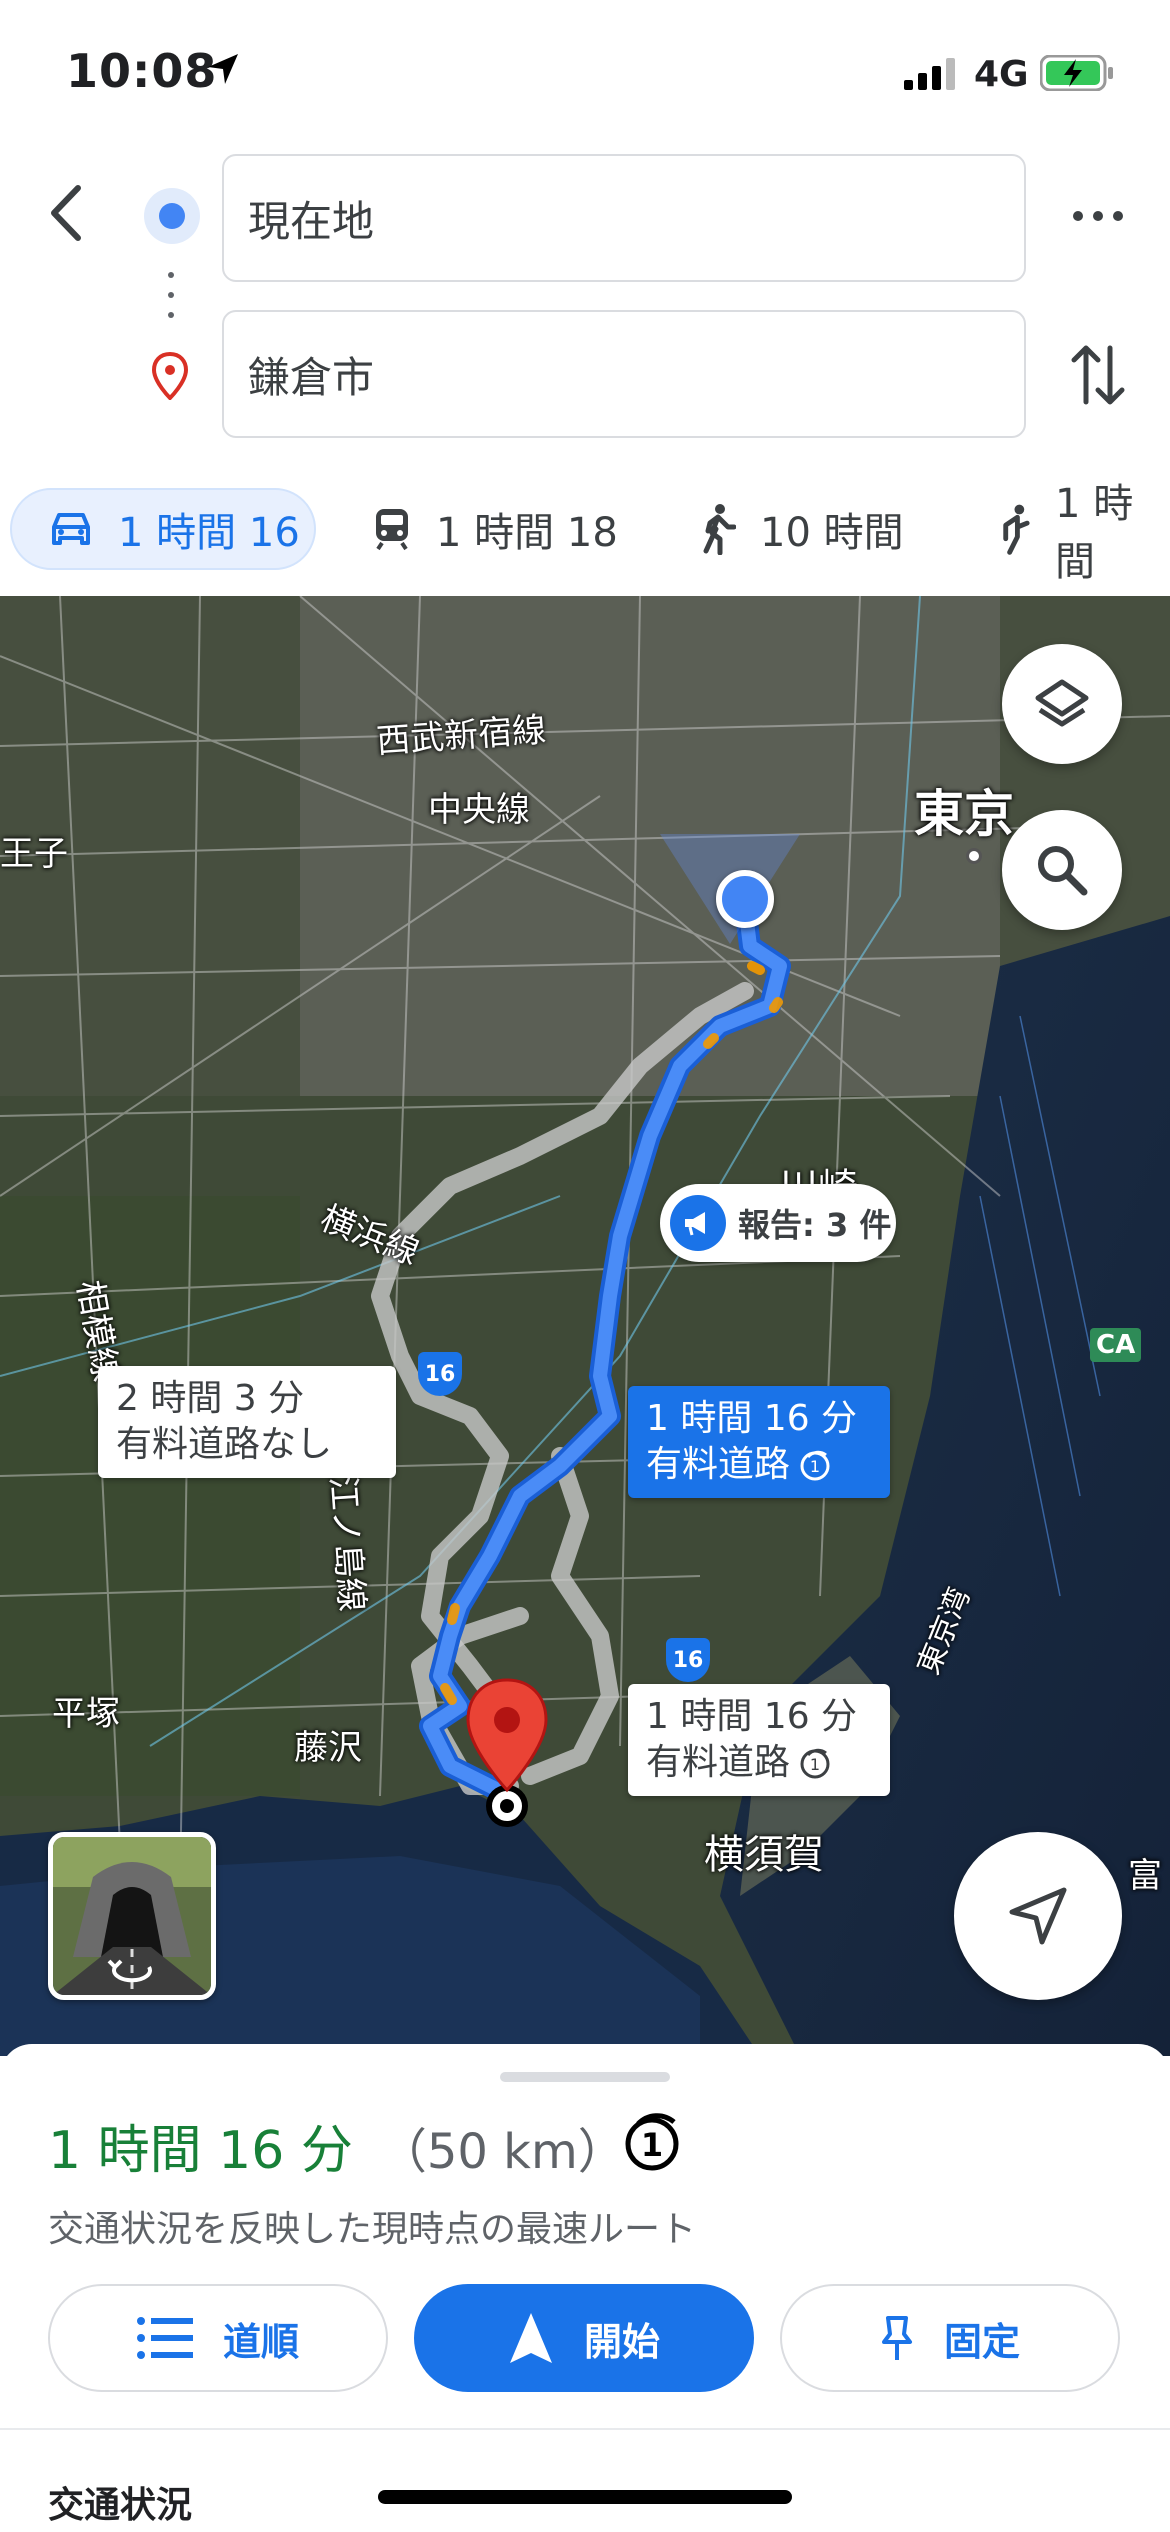 This screenshot has width=1170, height=2532. What do you see at coordinates (372, 2229) in the screenshot?
I see `route-subtitle: 交通状況を反映した現時点の最速ルート` at bounding box center [372, 2229].